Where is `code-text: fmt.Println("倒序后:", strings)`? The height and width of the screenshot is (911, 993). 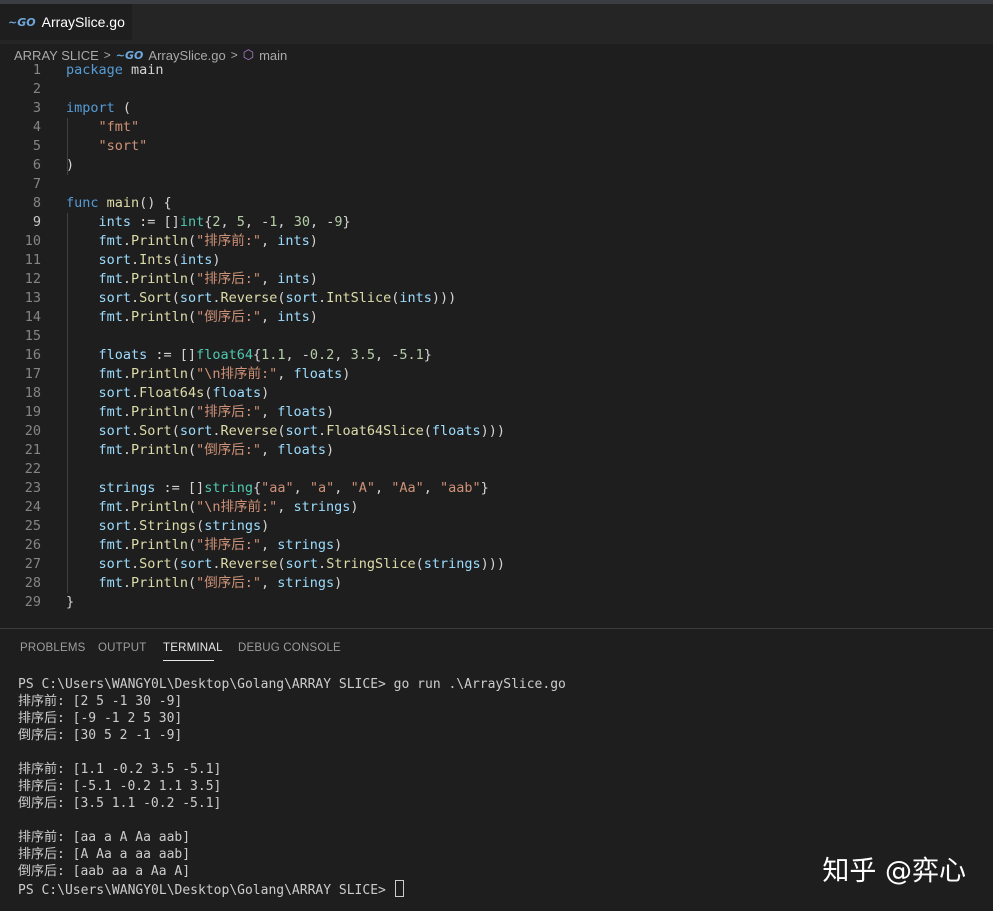
code-text: fmt.Println("倒序后:", strings) is located at coordinates (204, 583).